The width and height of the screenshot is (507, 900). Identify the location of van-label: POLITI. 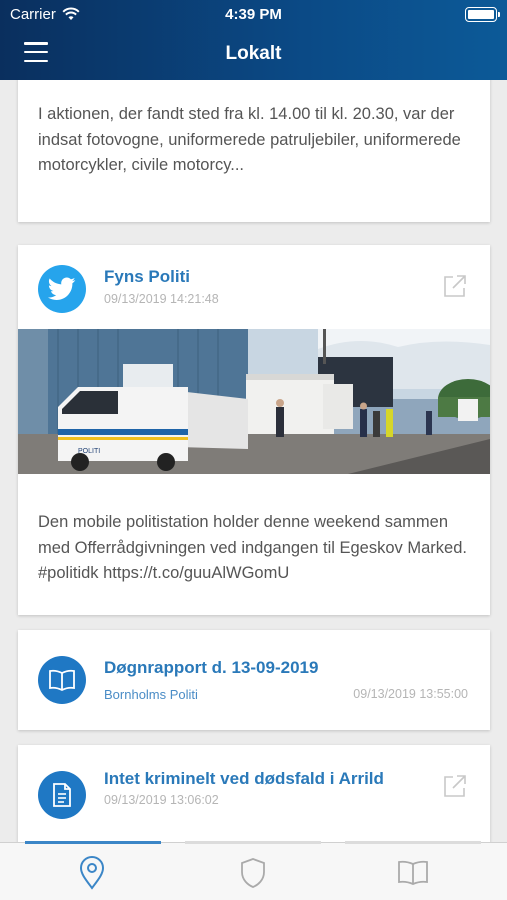
(89, 451).